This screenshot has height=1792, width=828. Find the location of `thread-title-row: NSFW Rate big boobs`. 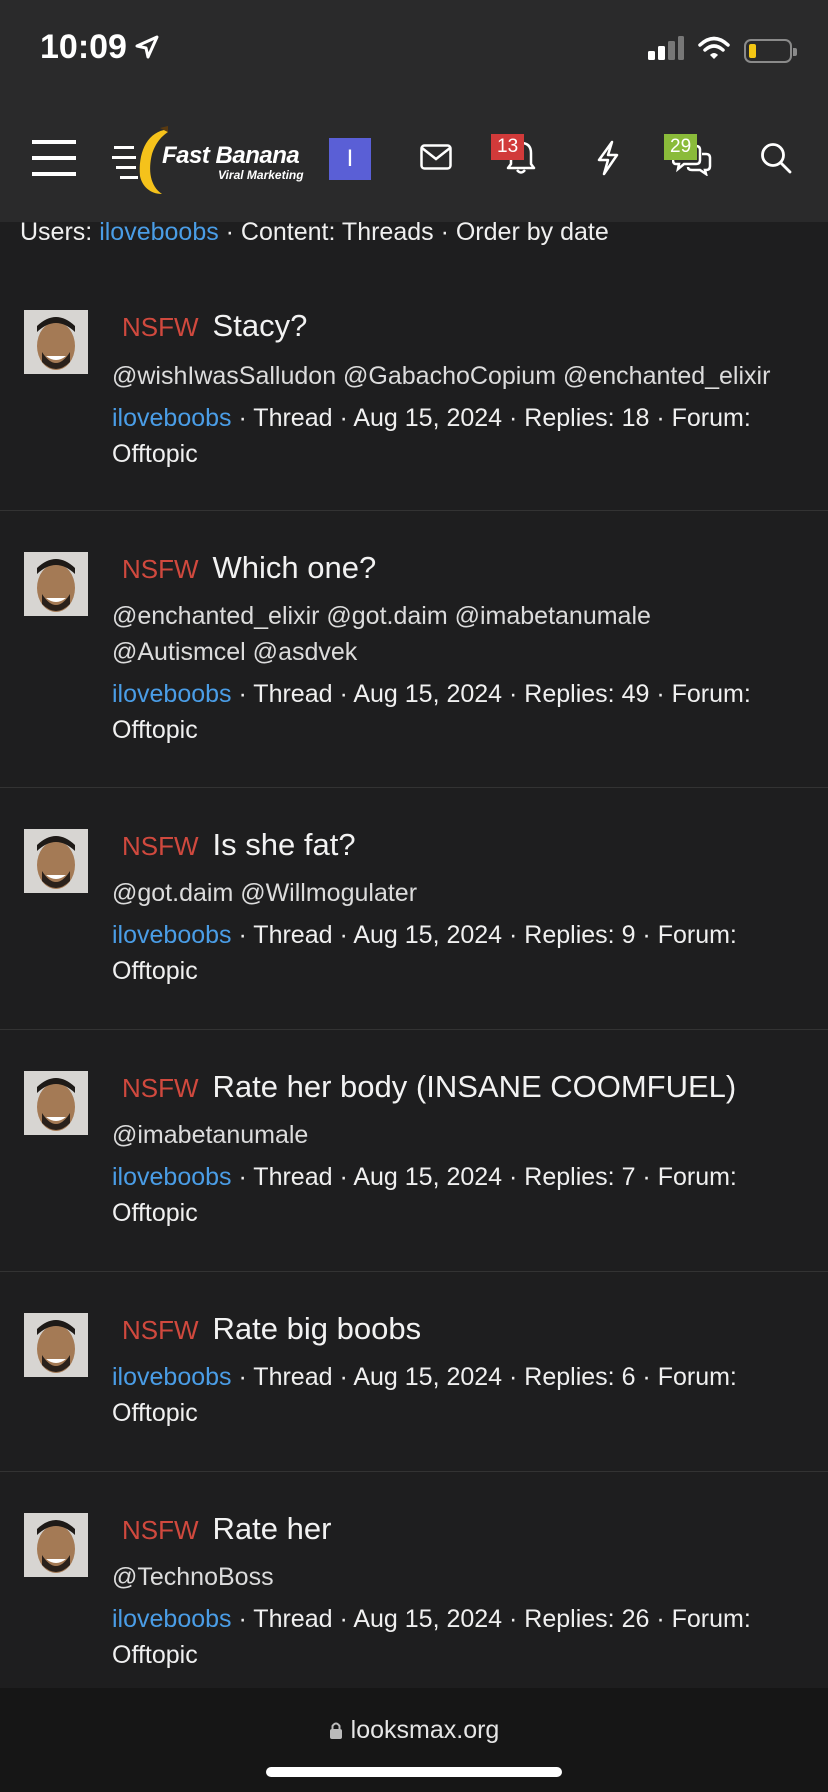

thread-title-row: NSFW Rate big boobs is located at coordinates (266, 1329).